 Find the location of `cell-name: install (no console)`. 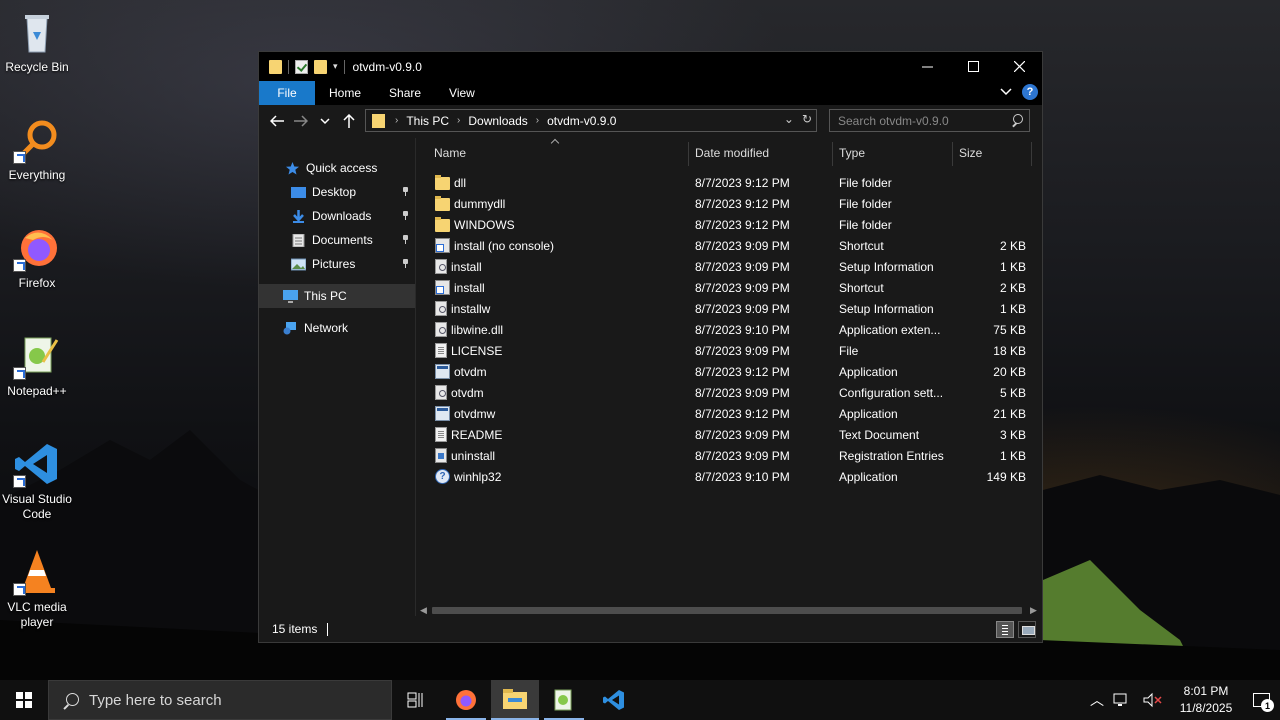

cell-name: install (no console) is located at coordinates (494, 245).